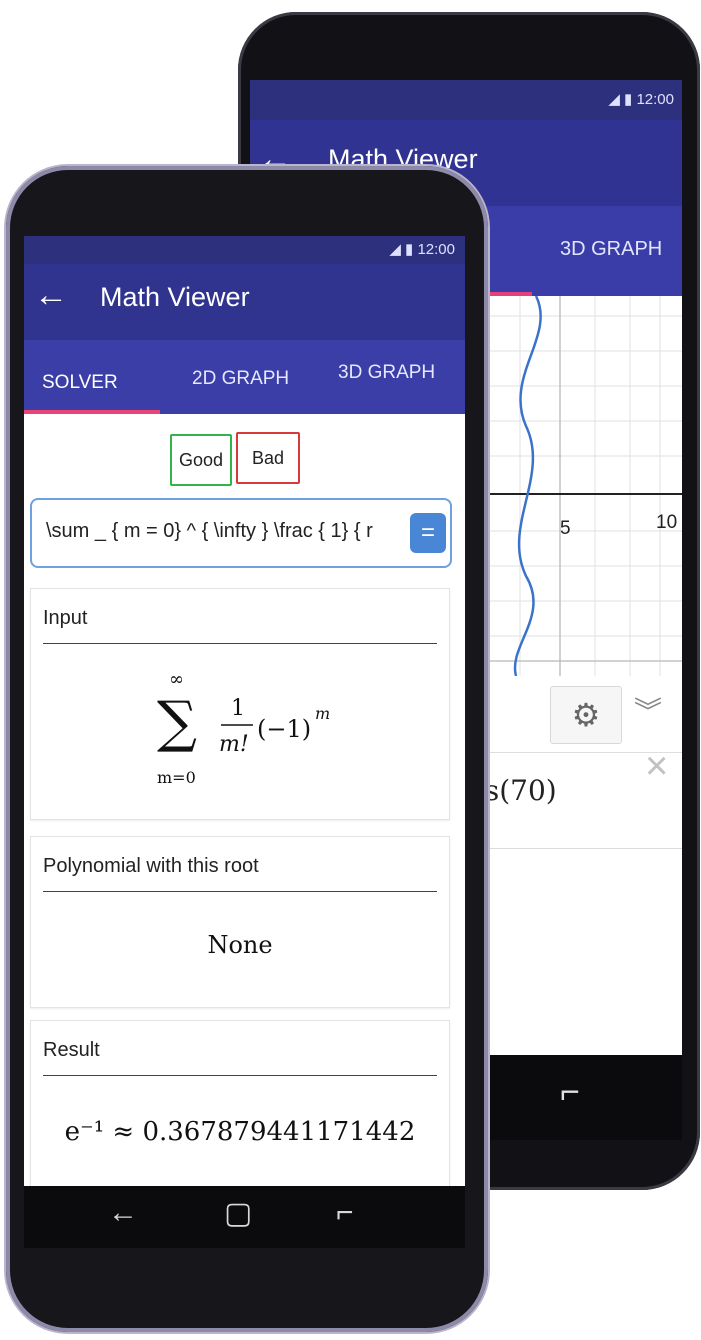 This screenshot has height=1340, width=701. What do you see at coordinates (240, 945) in the screenshot?
I see `polynomial-value: None` at bounding box center [240, 945].